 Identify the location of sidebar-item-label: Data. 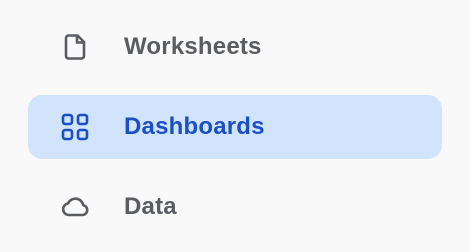
(150, 206).